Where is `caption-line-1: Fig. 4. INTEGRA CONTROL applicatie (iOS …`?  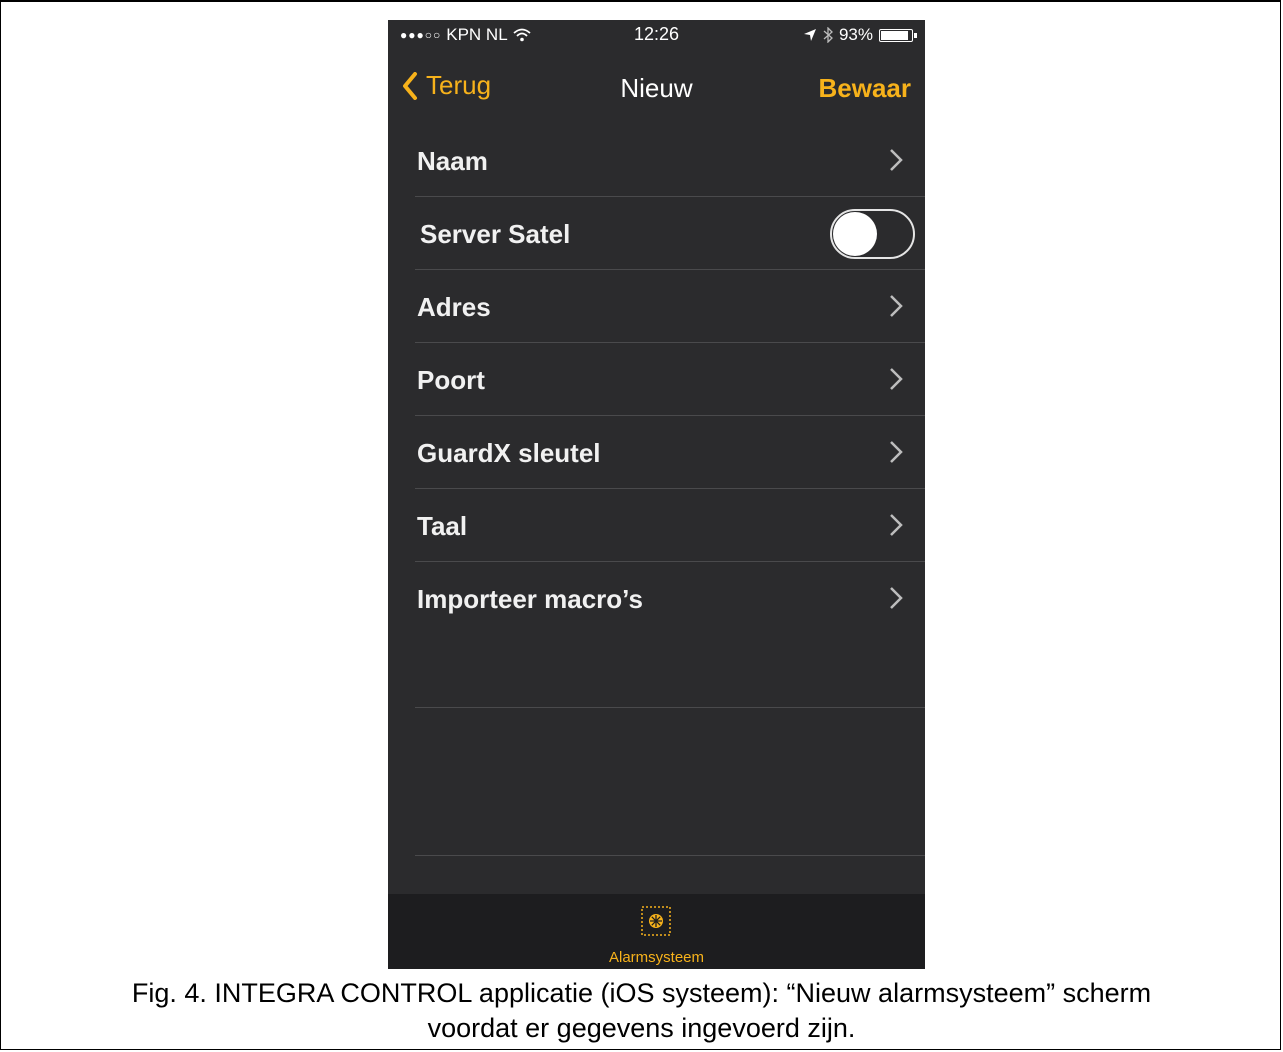 caption-line-1: Fig. 4. INTEGRA CONTROL applicatie (iOS … is located at coordinates (641, 993).